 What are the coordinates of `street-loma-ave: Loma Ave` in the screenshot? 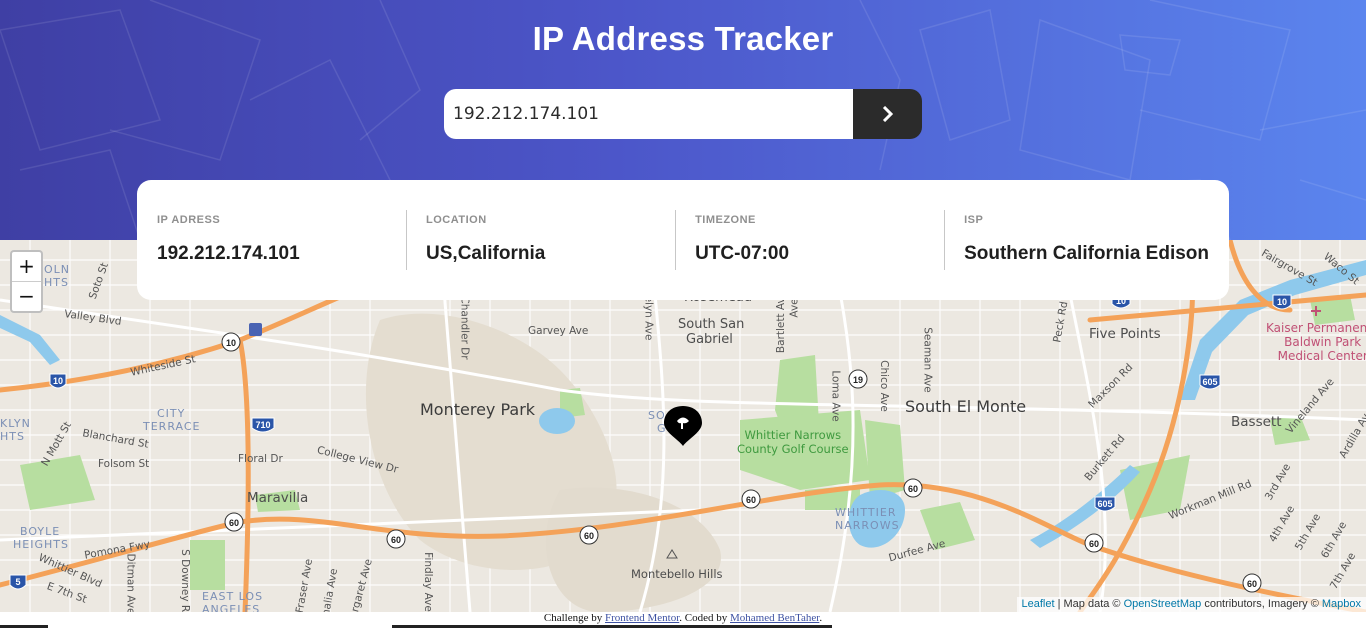 It's located at (835, 396).